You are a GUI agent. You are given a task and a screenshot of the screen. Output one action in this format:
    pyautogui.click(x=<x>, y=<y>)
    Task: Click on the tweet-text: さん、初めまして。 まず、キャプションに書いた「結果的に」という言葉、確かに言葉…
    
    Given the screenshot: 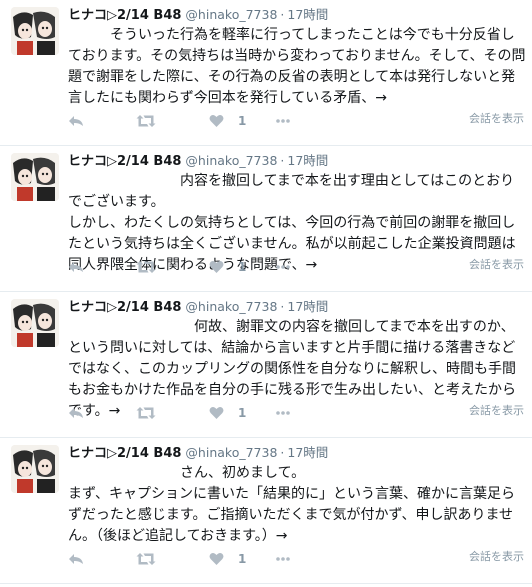 What is the action you would take?
    pyautogui.click(x=292, y=504)
    